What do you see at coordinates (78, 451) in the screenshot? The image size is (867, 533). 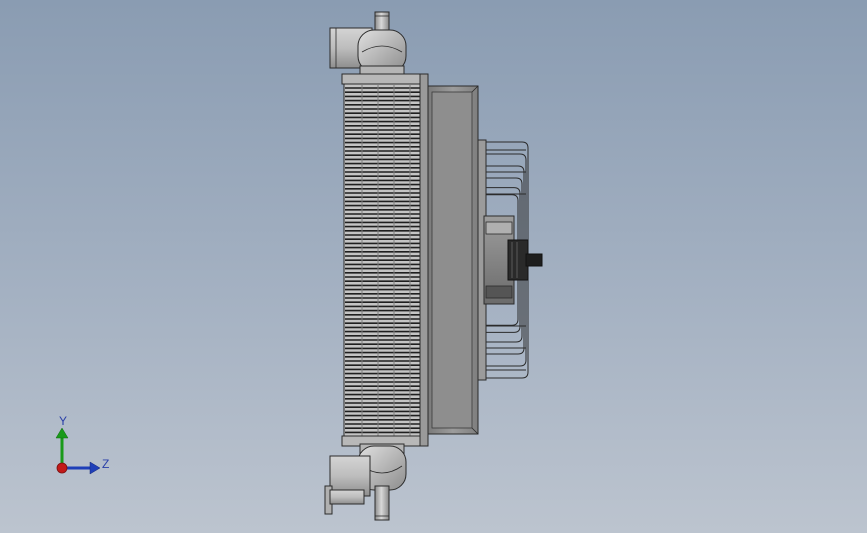 I see `axis-triad-graphic` at bounding box center [78, 451].